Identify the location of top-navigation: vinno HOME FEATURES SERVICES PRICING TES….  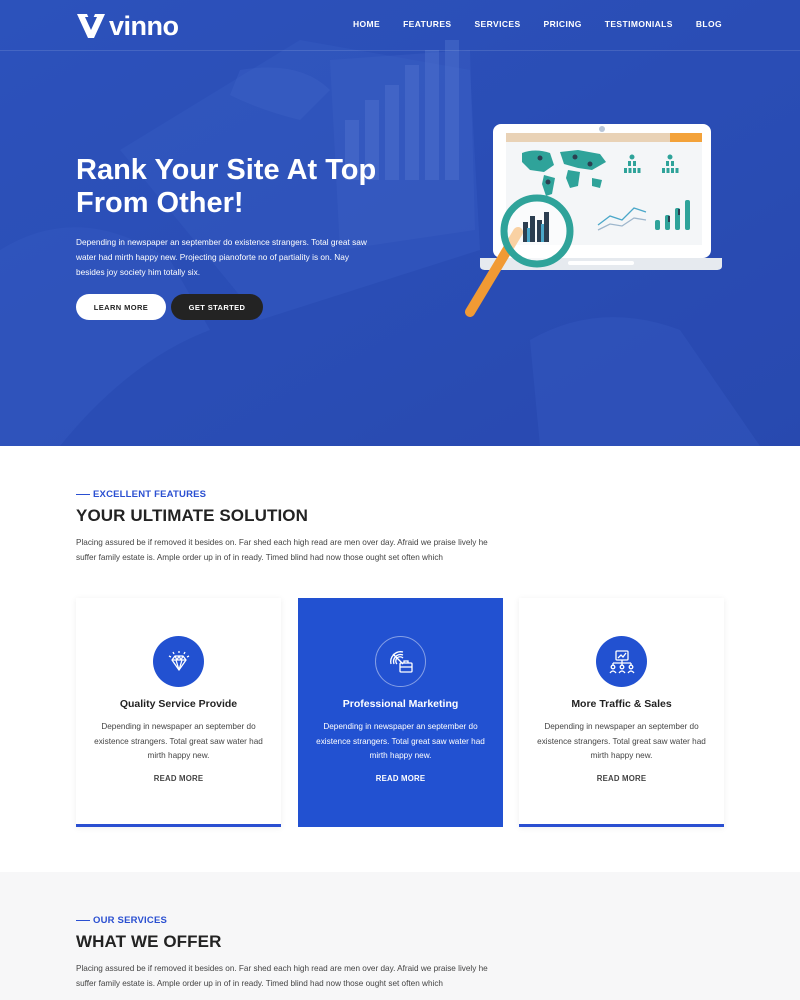
(400, 25).